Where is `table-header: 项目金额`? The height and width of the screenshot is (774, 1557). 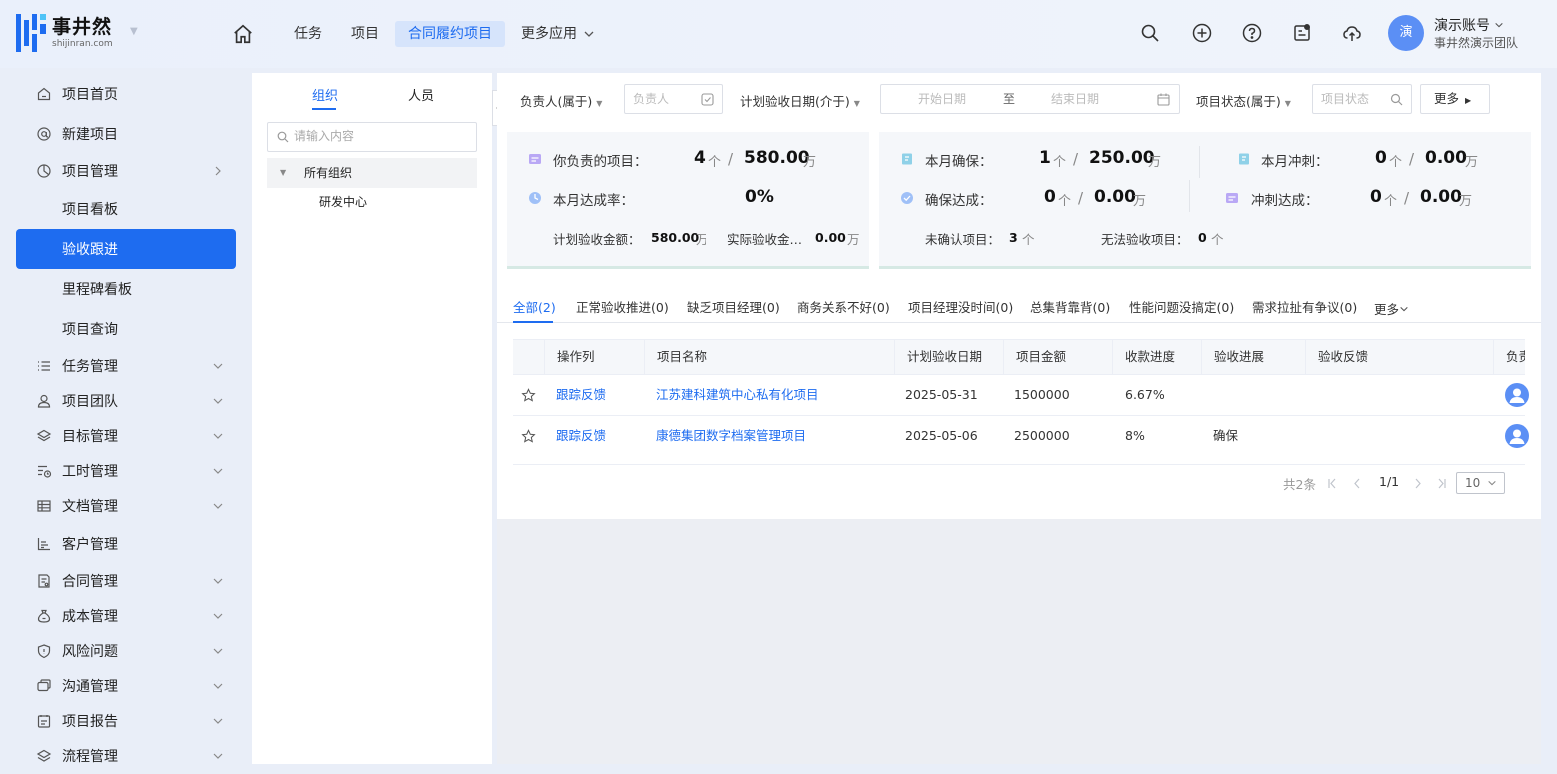 table-header: 项目金额 is located at coordinates (1057, 357).